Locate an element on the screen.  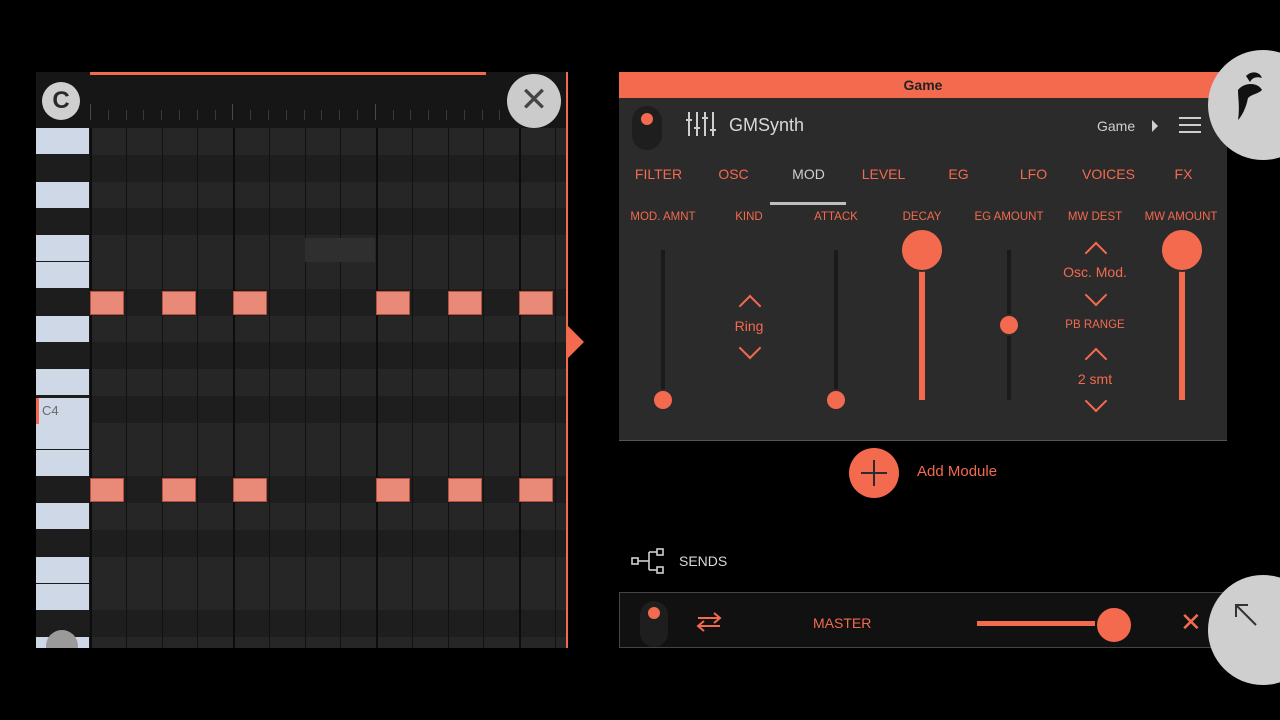
master-volume-track is located at coordinates (1036, 623).